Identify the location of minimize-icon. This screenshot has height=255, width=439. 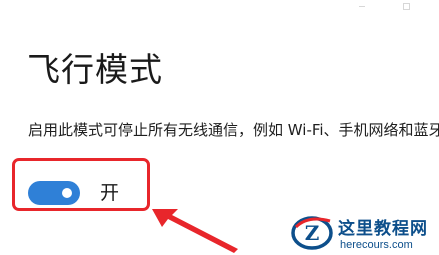
(362, 6).